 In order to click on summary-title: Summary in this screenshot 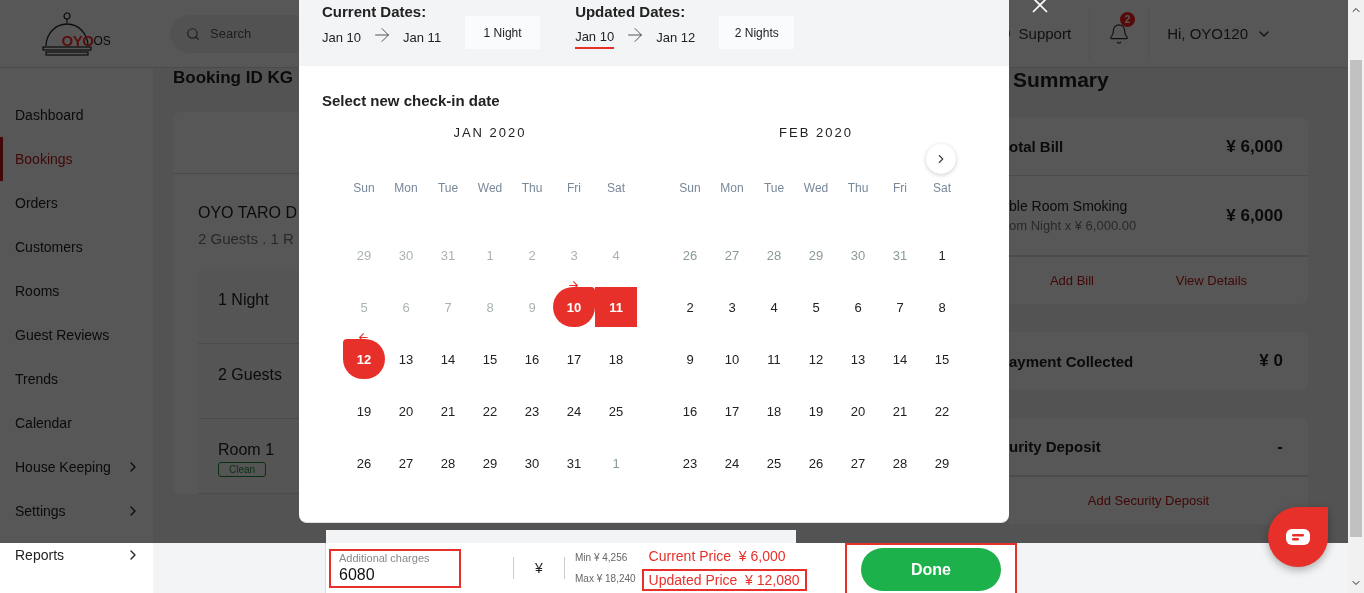, I will do `click(1061, 80)`.